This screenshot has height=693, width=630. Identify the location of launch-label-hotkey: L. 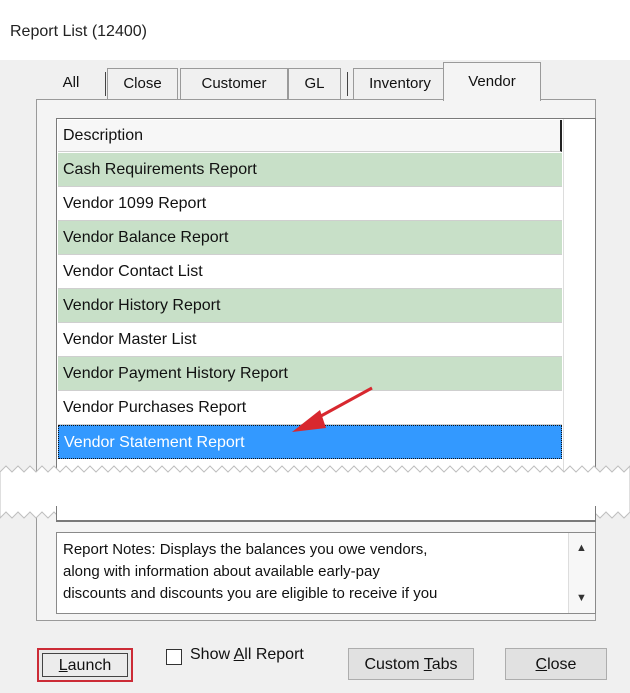
(63, 665).